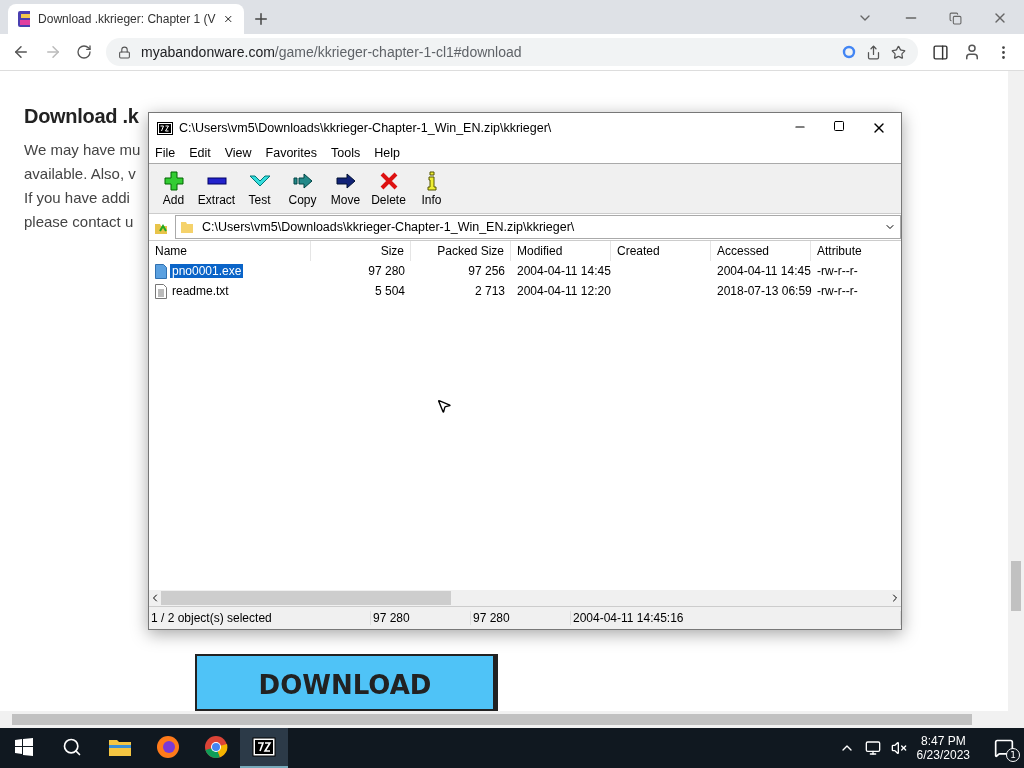 The image size is (1024, 768). What do you see at coordinates (259, 199) in the screenshot?
I see `toolbar-label: Test` at bounding box center [259, 199].